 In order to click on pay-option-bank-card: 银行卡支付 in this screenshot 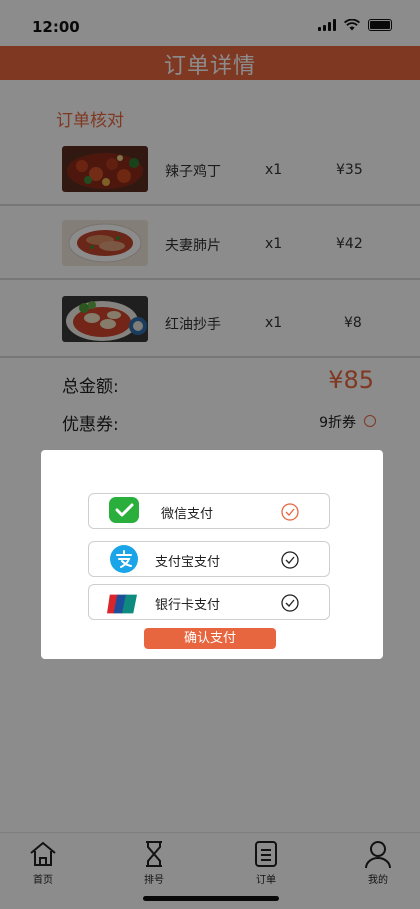, I will do `click(209, 602)`.